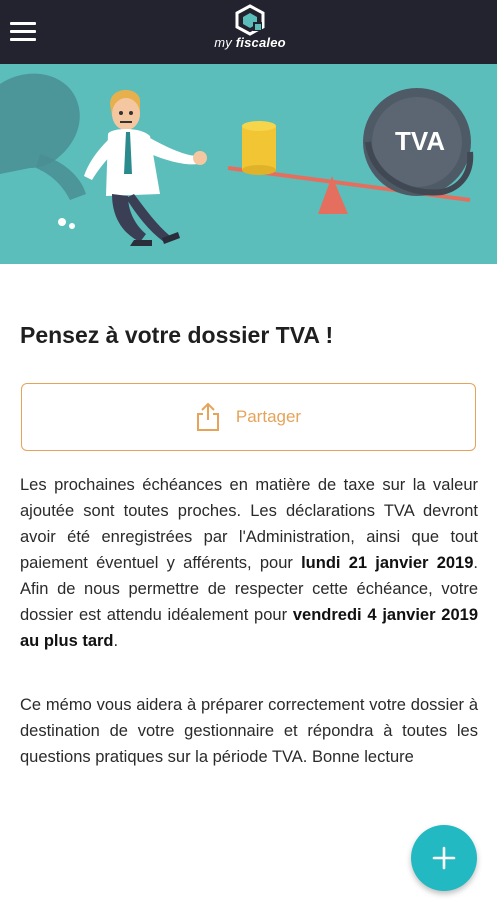  I want to click on logo-mark-icon, so click(250, 20).